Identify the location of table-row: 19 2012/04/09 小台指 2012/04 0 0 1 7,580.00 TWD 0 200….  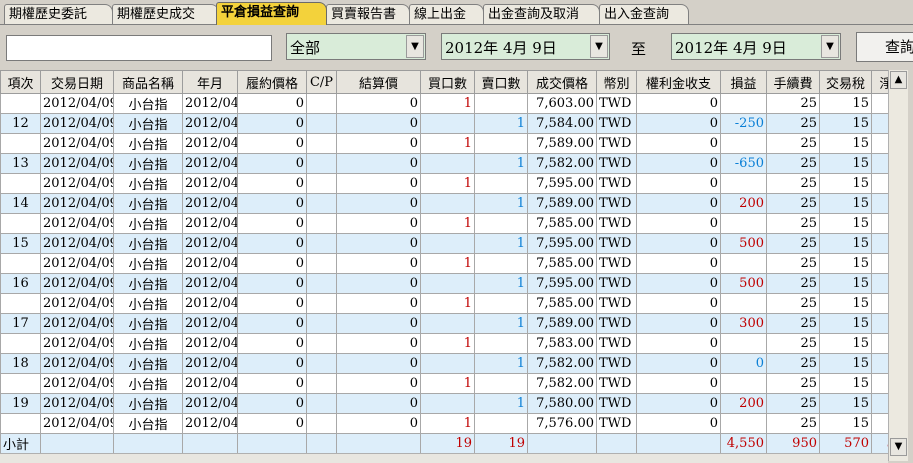
(444, 403).